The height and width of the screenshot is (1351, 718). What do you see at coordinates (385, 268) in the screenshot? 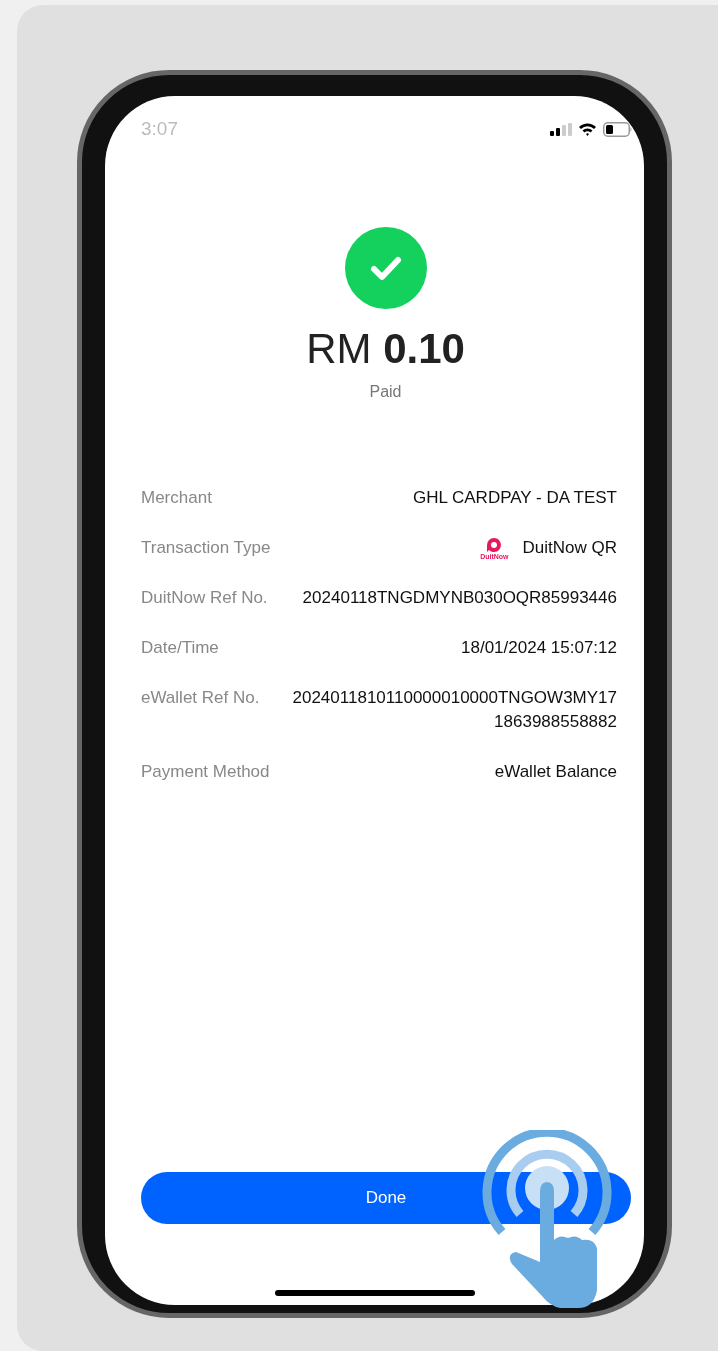
I see `success-check-icon` at bounding box center [385, 268].